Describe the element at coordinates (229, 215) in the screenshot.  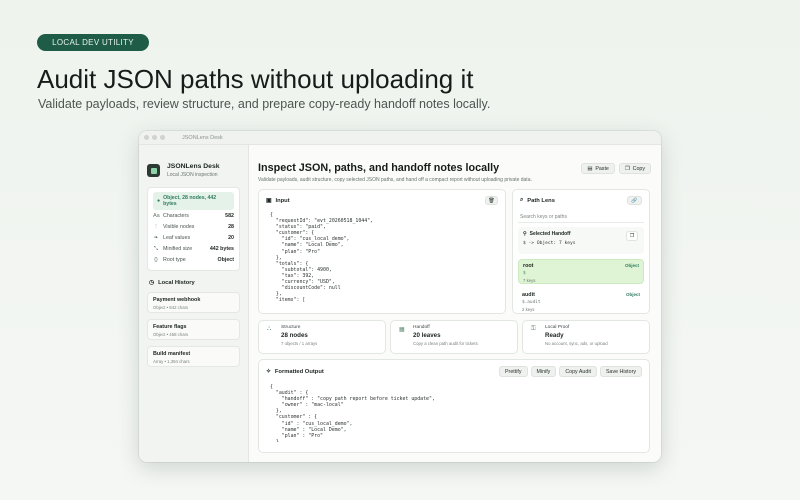
I see `stat-value: 582` at that location.